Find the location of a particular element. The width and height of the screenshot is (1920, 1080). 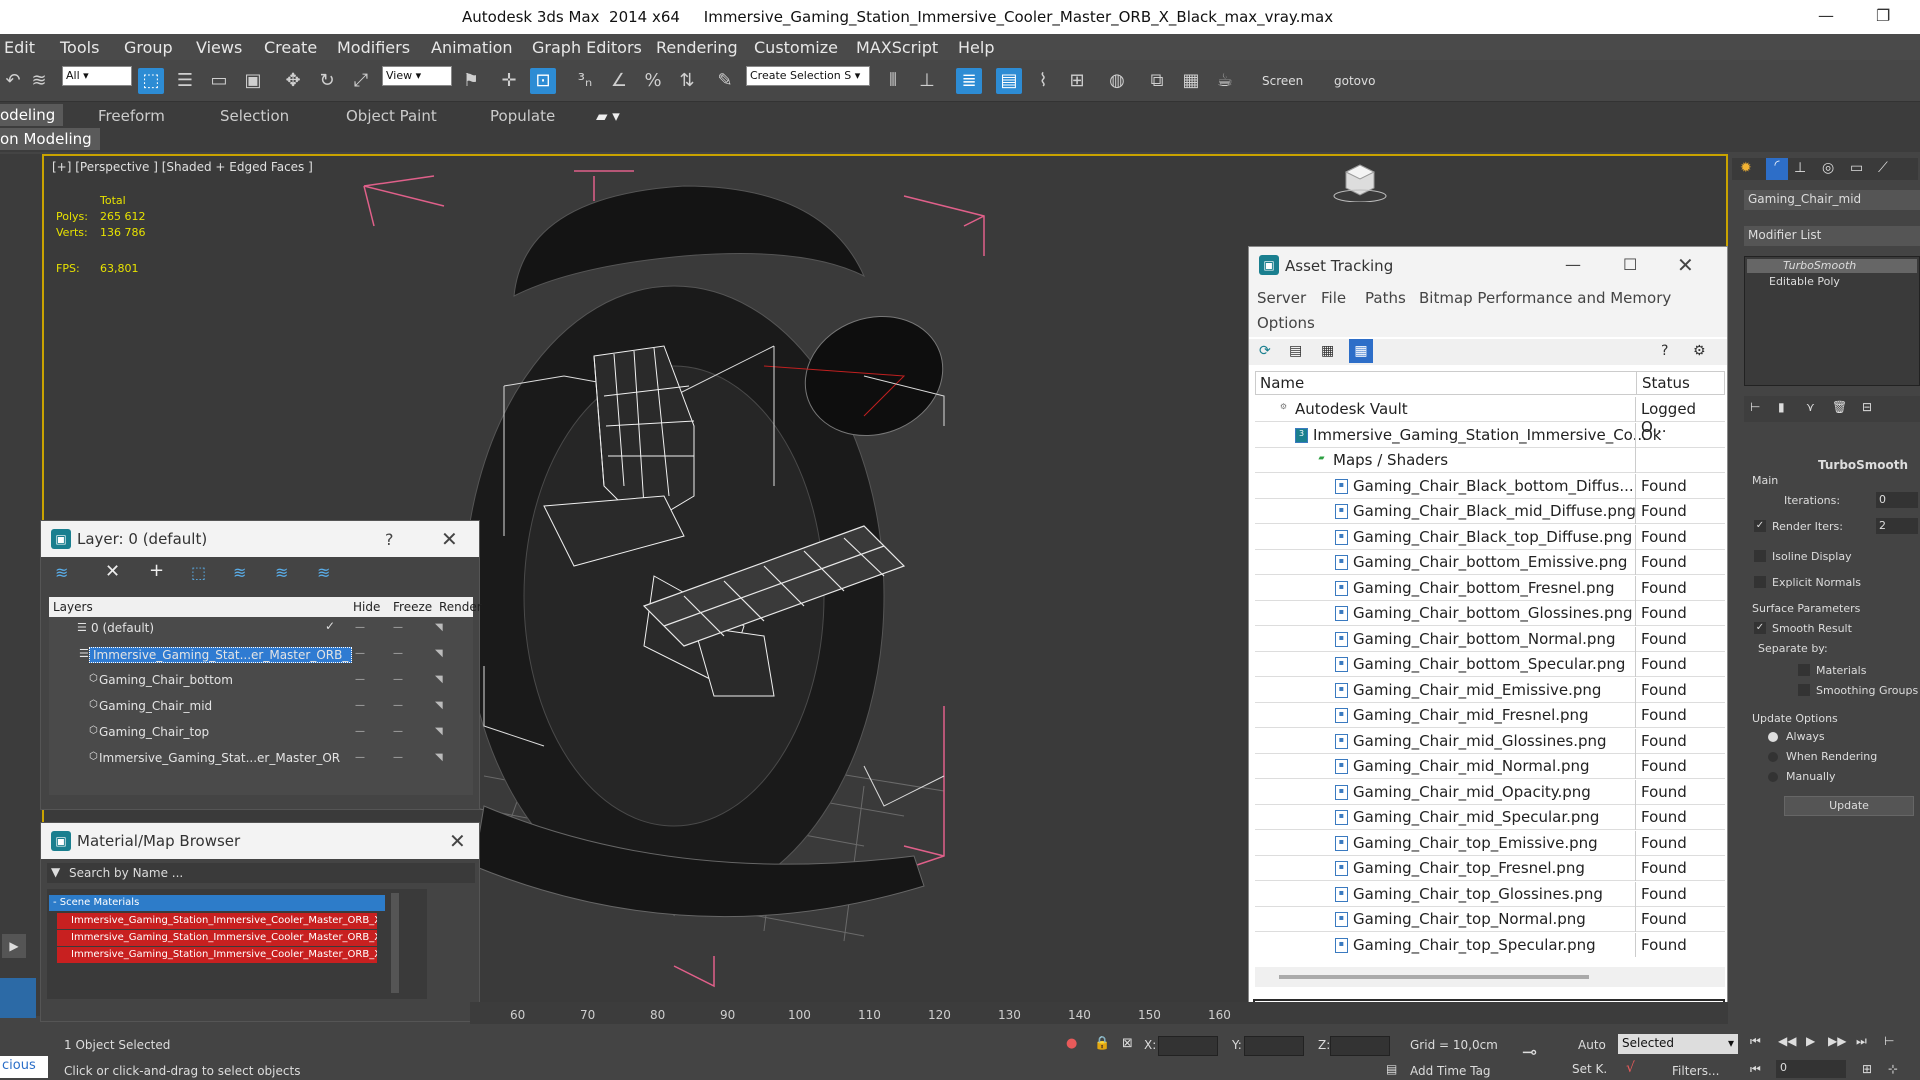

explicit-checkbox is located at coordinates (1760, 582).